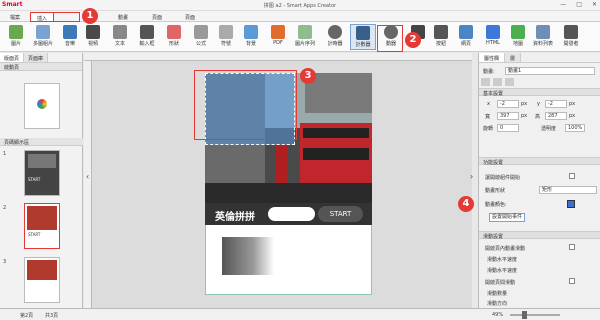 This screenshot has width=600, height=320. I want to click on zoom-level: 49%, so click(498, 315).